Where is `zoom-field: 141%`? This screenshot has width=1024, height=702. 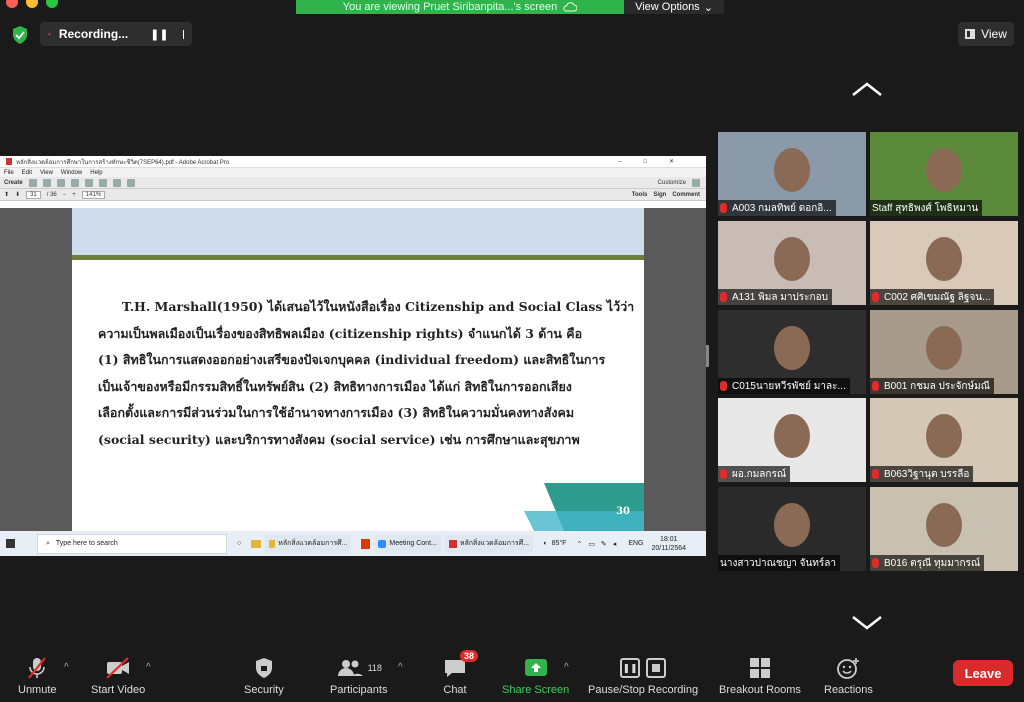
zoom-field: 141% is located at coordinates (93, 194).